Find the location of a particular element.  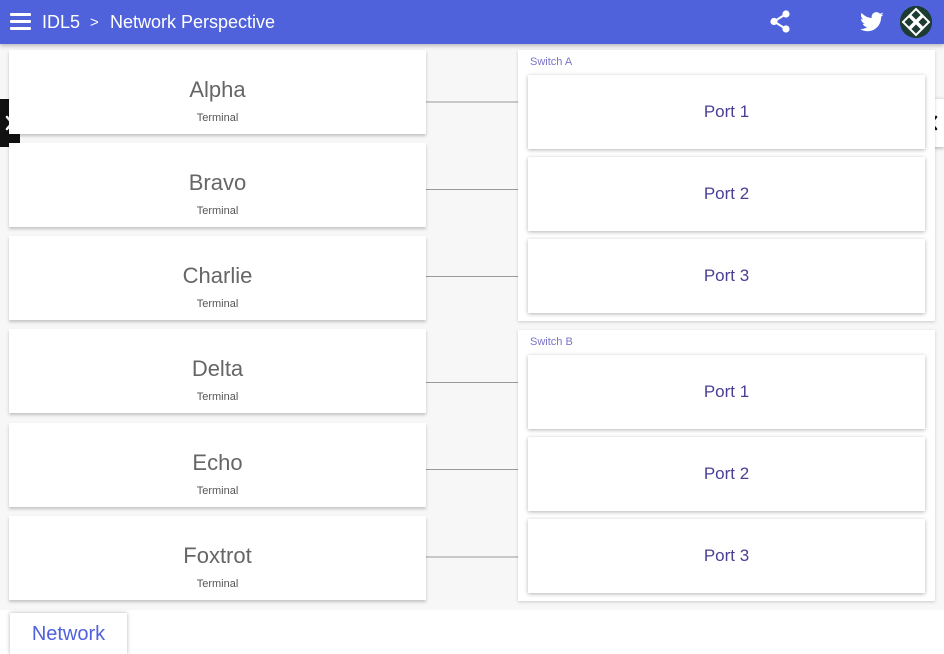

share-icon is located at coordinates (780, 21).